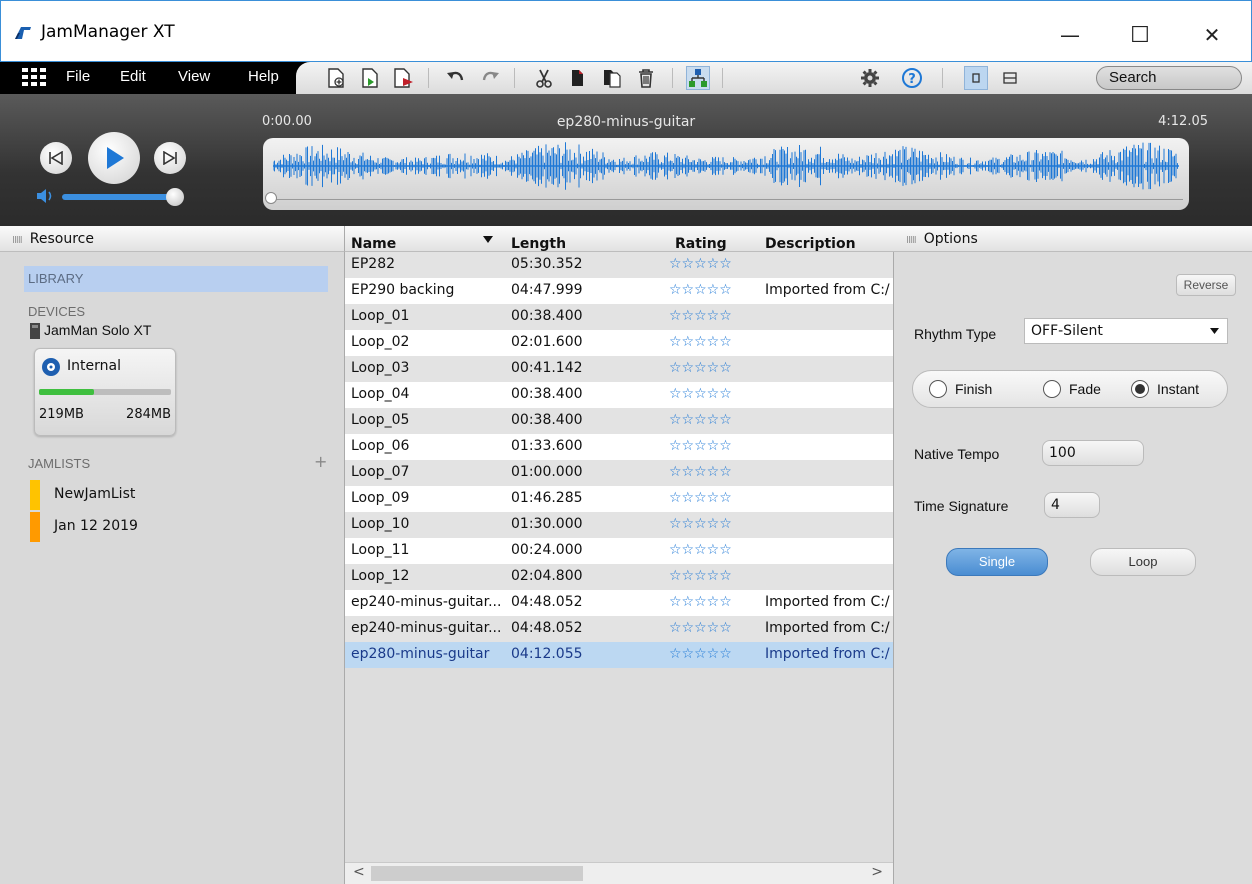 This screenshot has height=884, width=1252. I want to click on cut-icon, so click(544, 78).